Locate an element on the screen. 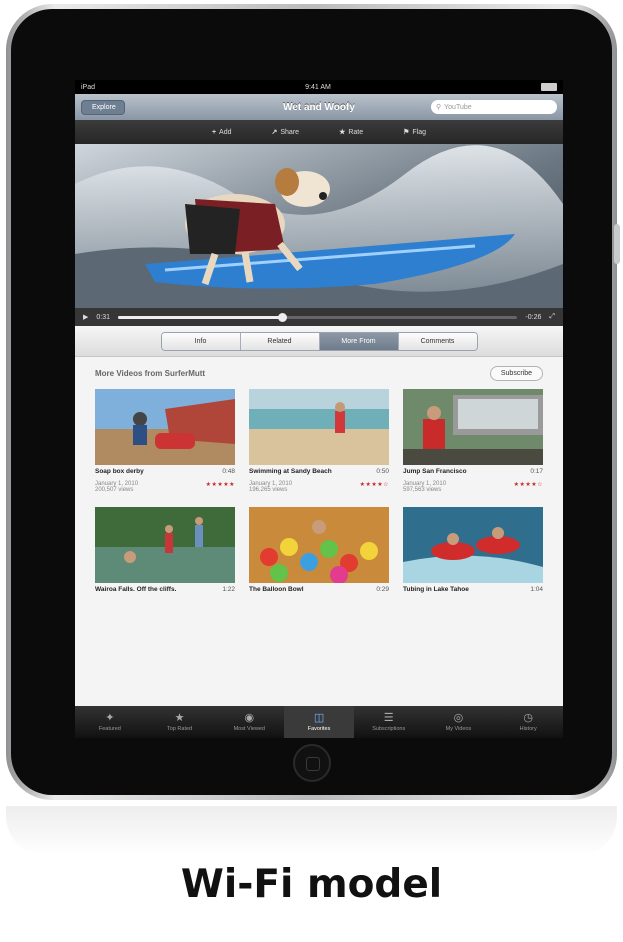  most-viewed-icon: ◉ is located at coordinates (249, 717).